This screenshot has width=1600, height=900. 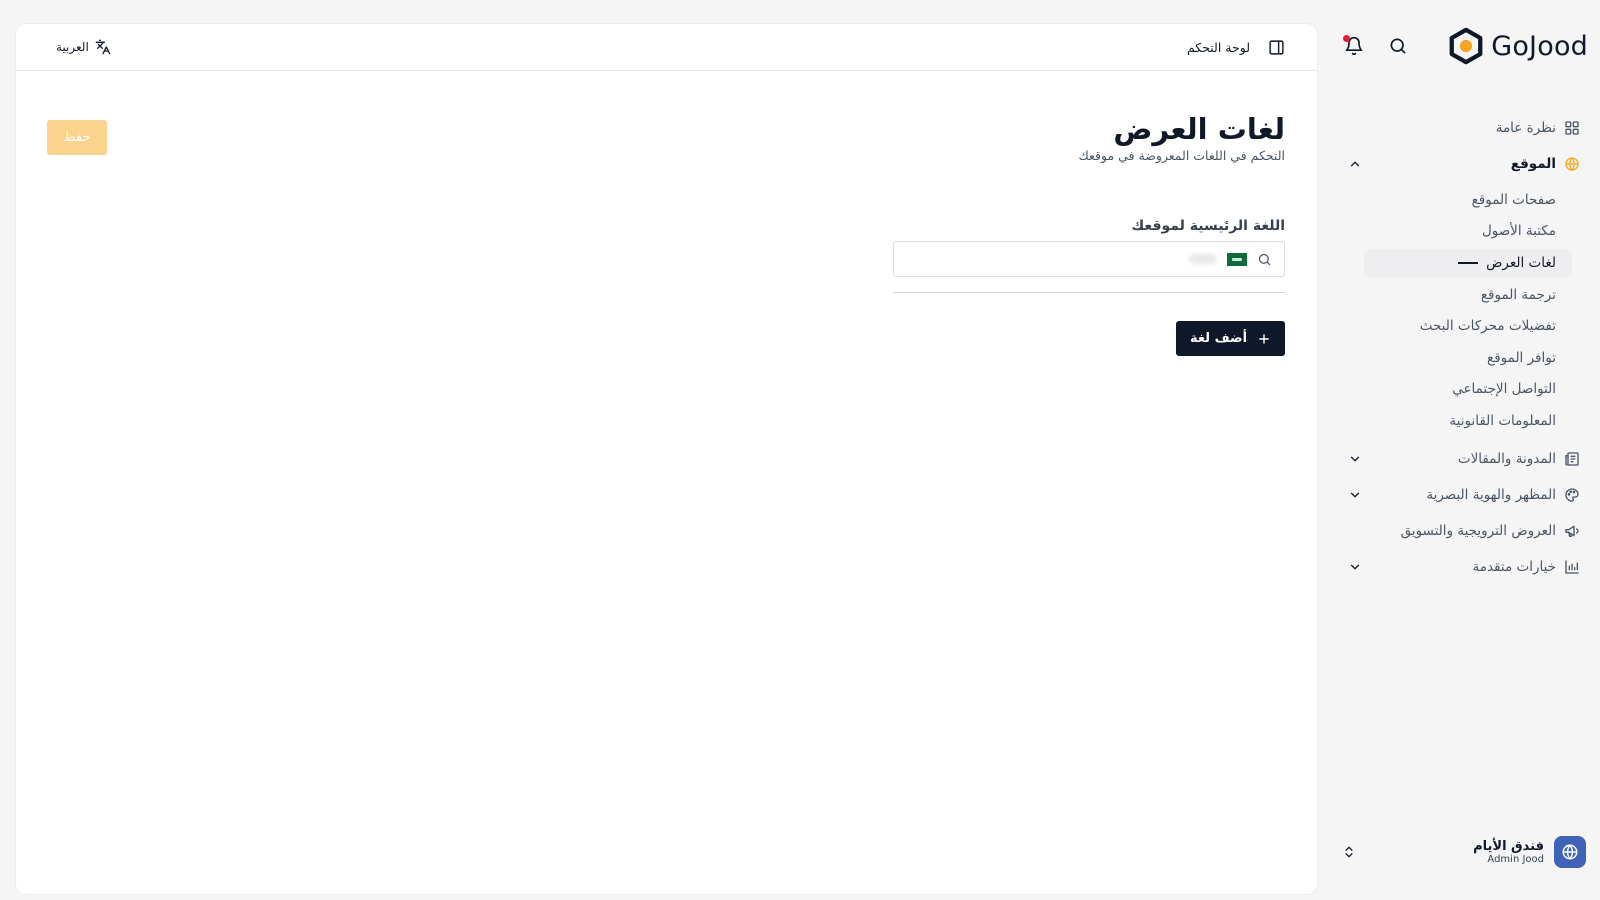 I want to click on add-language-label: أضف لغة, so click(x=1218, y=338).